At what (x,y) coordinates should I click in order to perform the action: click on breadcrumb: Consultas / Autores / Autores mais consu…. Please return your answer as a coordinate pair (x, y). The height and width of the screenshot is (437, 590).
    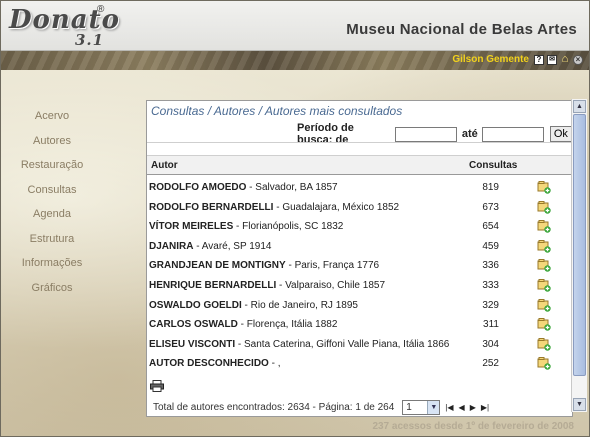
    Looking at the image, I should click on (277, 111).